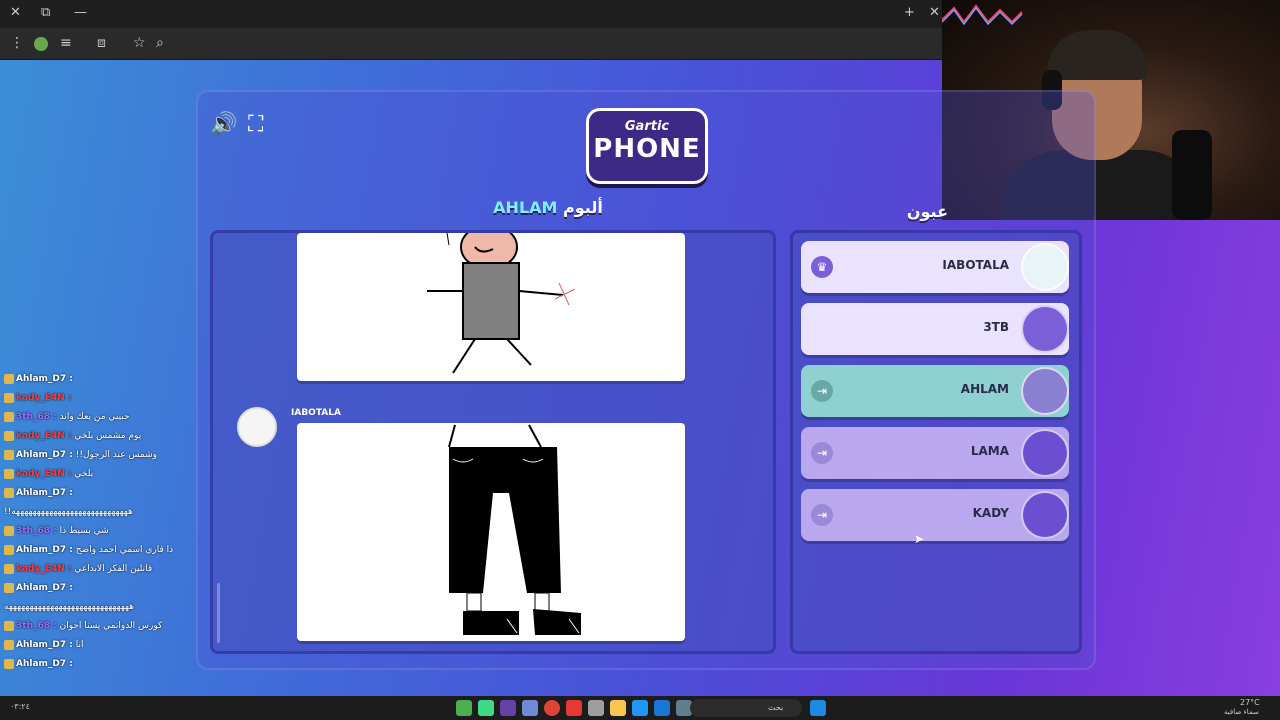  What do you see at coordinates (218, 613) in the screenshot?
I see `album-scrollbar` at bounding box center [218, 613].